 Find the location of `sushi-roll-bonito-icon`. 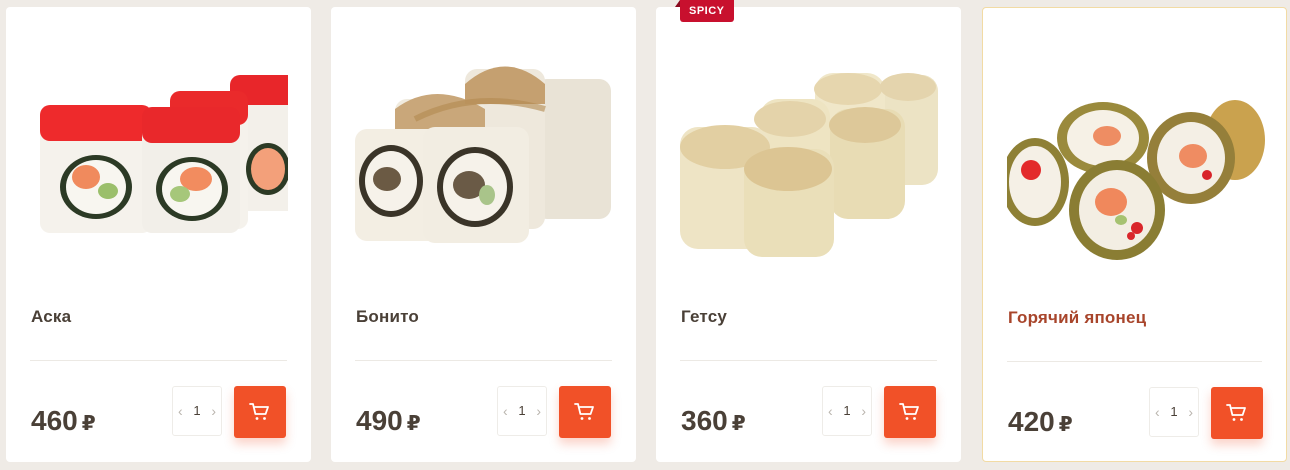

sushi-roll-bonito-icon is located at coordinates (484, 159).